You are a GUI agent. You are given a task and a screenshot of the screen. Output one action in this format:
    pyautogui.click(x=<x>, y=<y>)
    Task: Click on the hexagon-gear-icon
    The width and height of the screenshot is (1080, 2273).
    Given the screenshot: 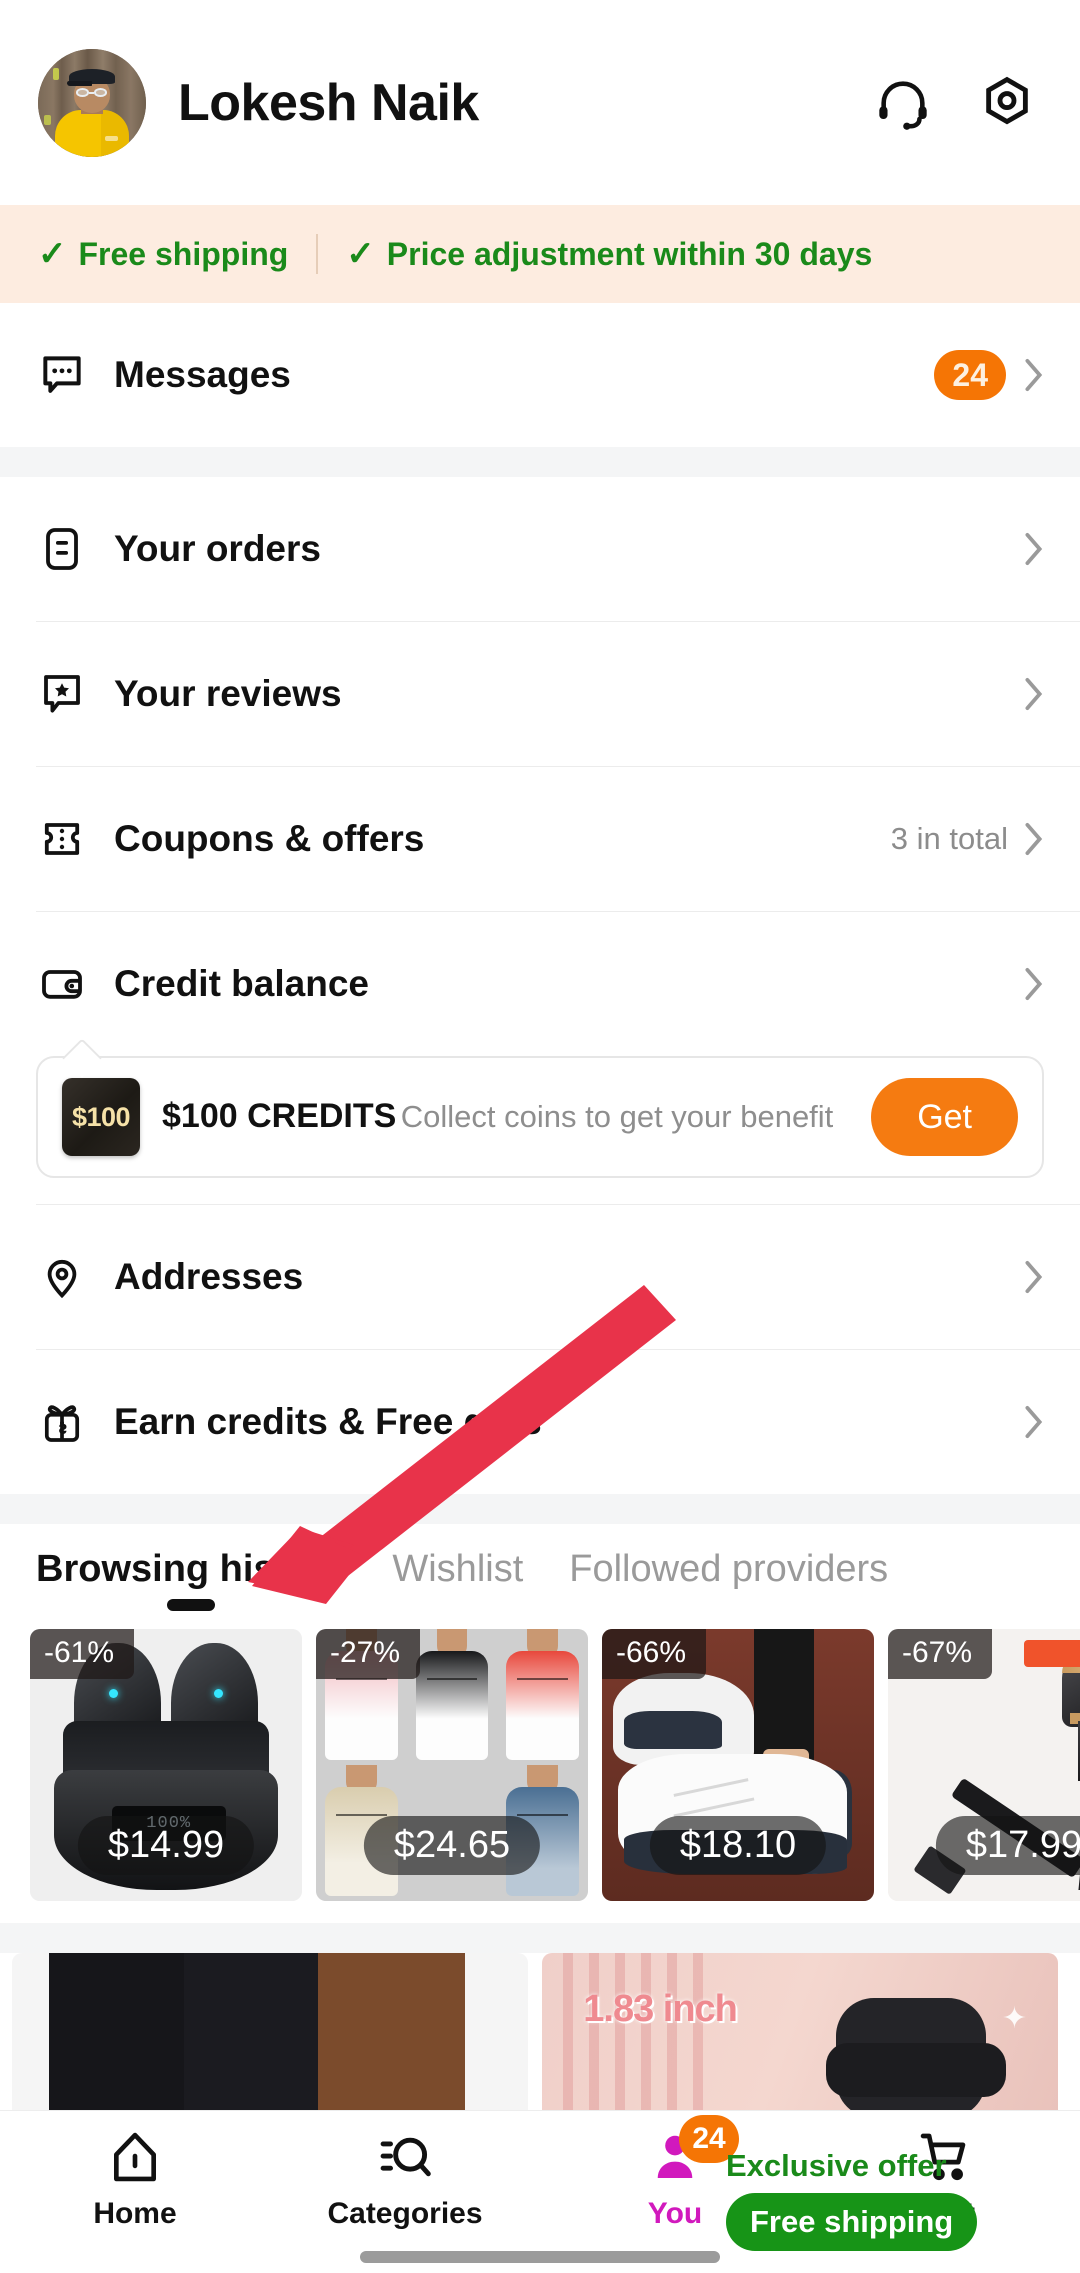 What is the action you would take?
    pyautogui.click(x=1007, y=103)
    